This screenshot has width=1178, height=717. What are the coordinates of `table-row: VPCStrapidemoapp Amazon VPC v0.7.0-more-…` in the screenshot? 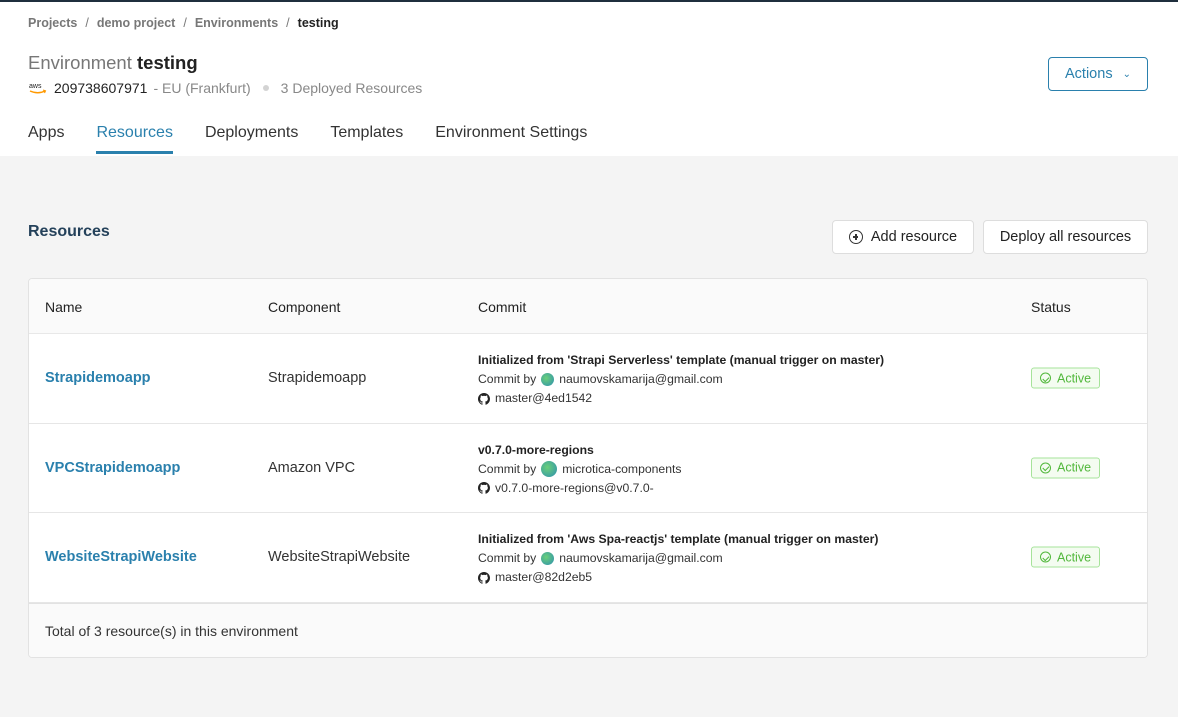 It's located at (588, 468).